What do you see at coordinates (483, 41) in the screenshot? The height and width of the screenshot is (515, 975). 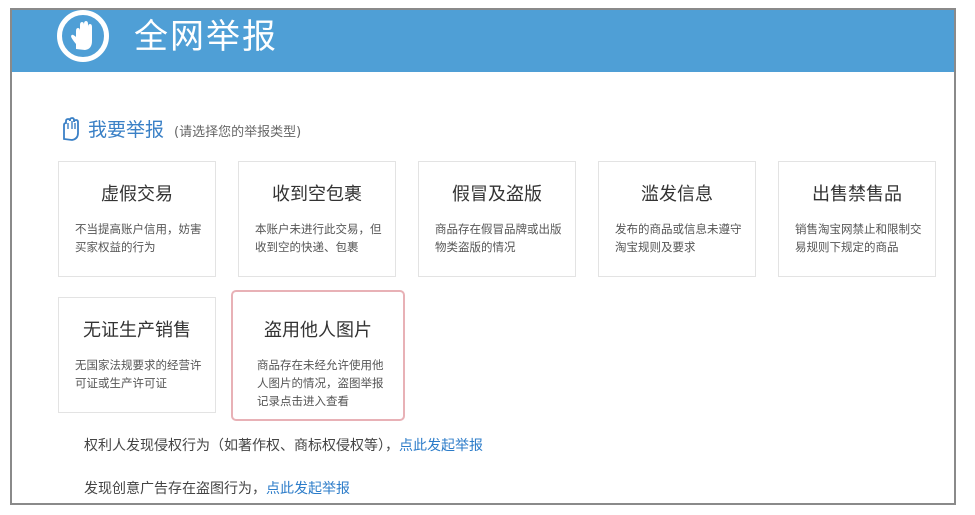 I see `header-banner: 全网举报` at bounding box center [483, 41].